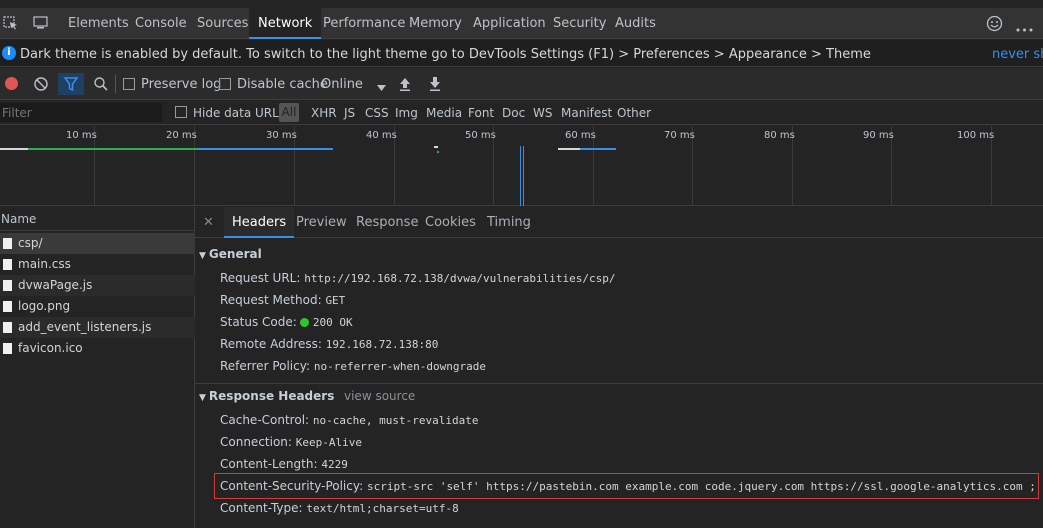 This screenshot has width=1043, height=528. What do you see at coordinates (679, 135) in the screenshot?
I see `timeline-tick-label: 70 ms` at bounding box center [679, 135].